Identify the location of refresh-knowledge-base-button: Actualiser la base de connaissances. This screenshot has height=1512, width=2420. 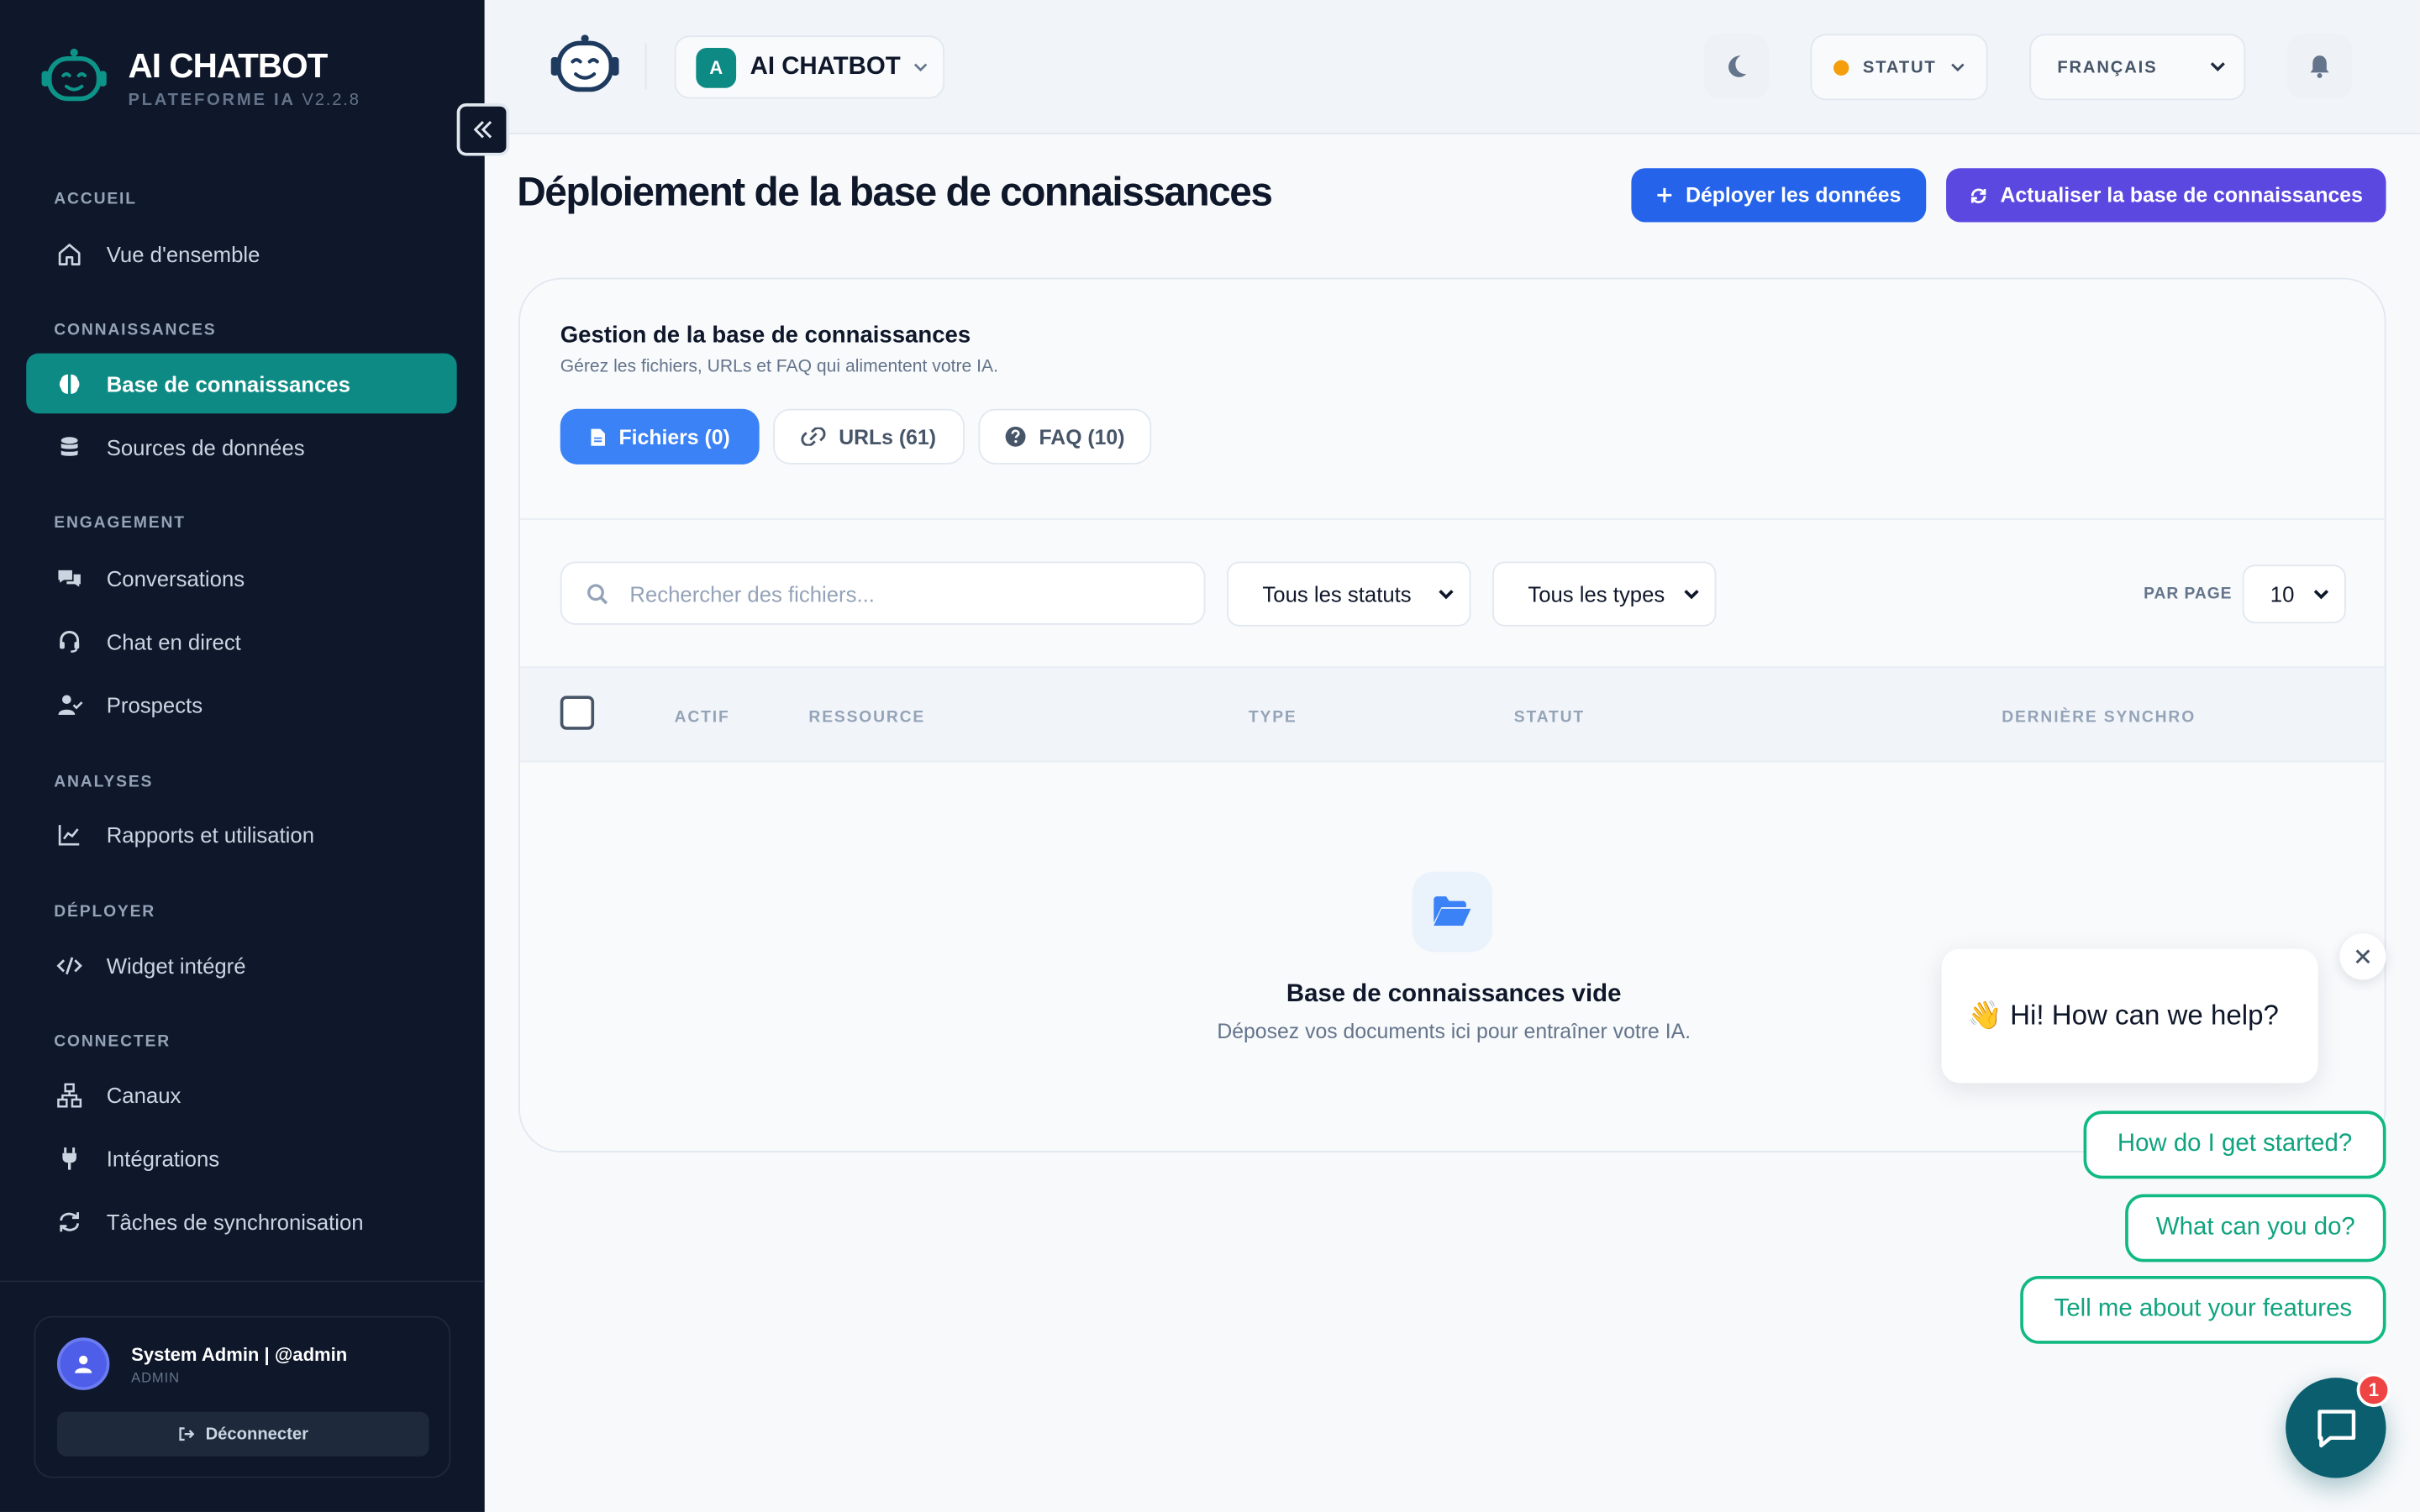
(2166, 195).